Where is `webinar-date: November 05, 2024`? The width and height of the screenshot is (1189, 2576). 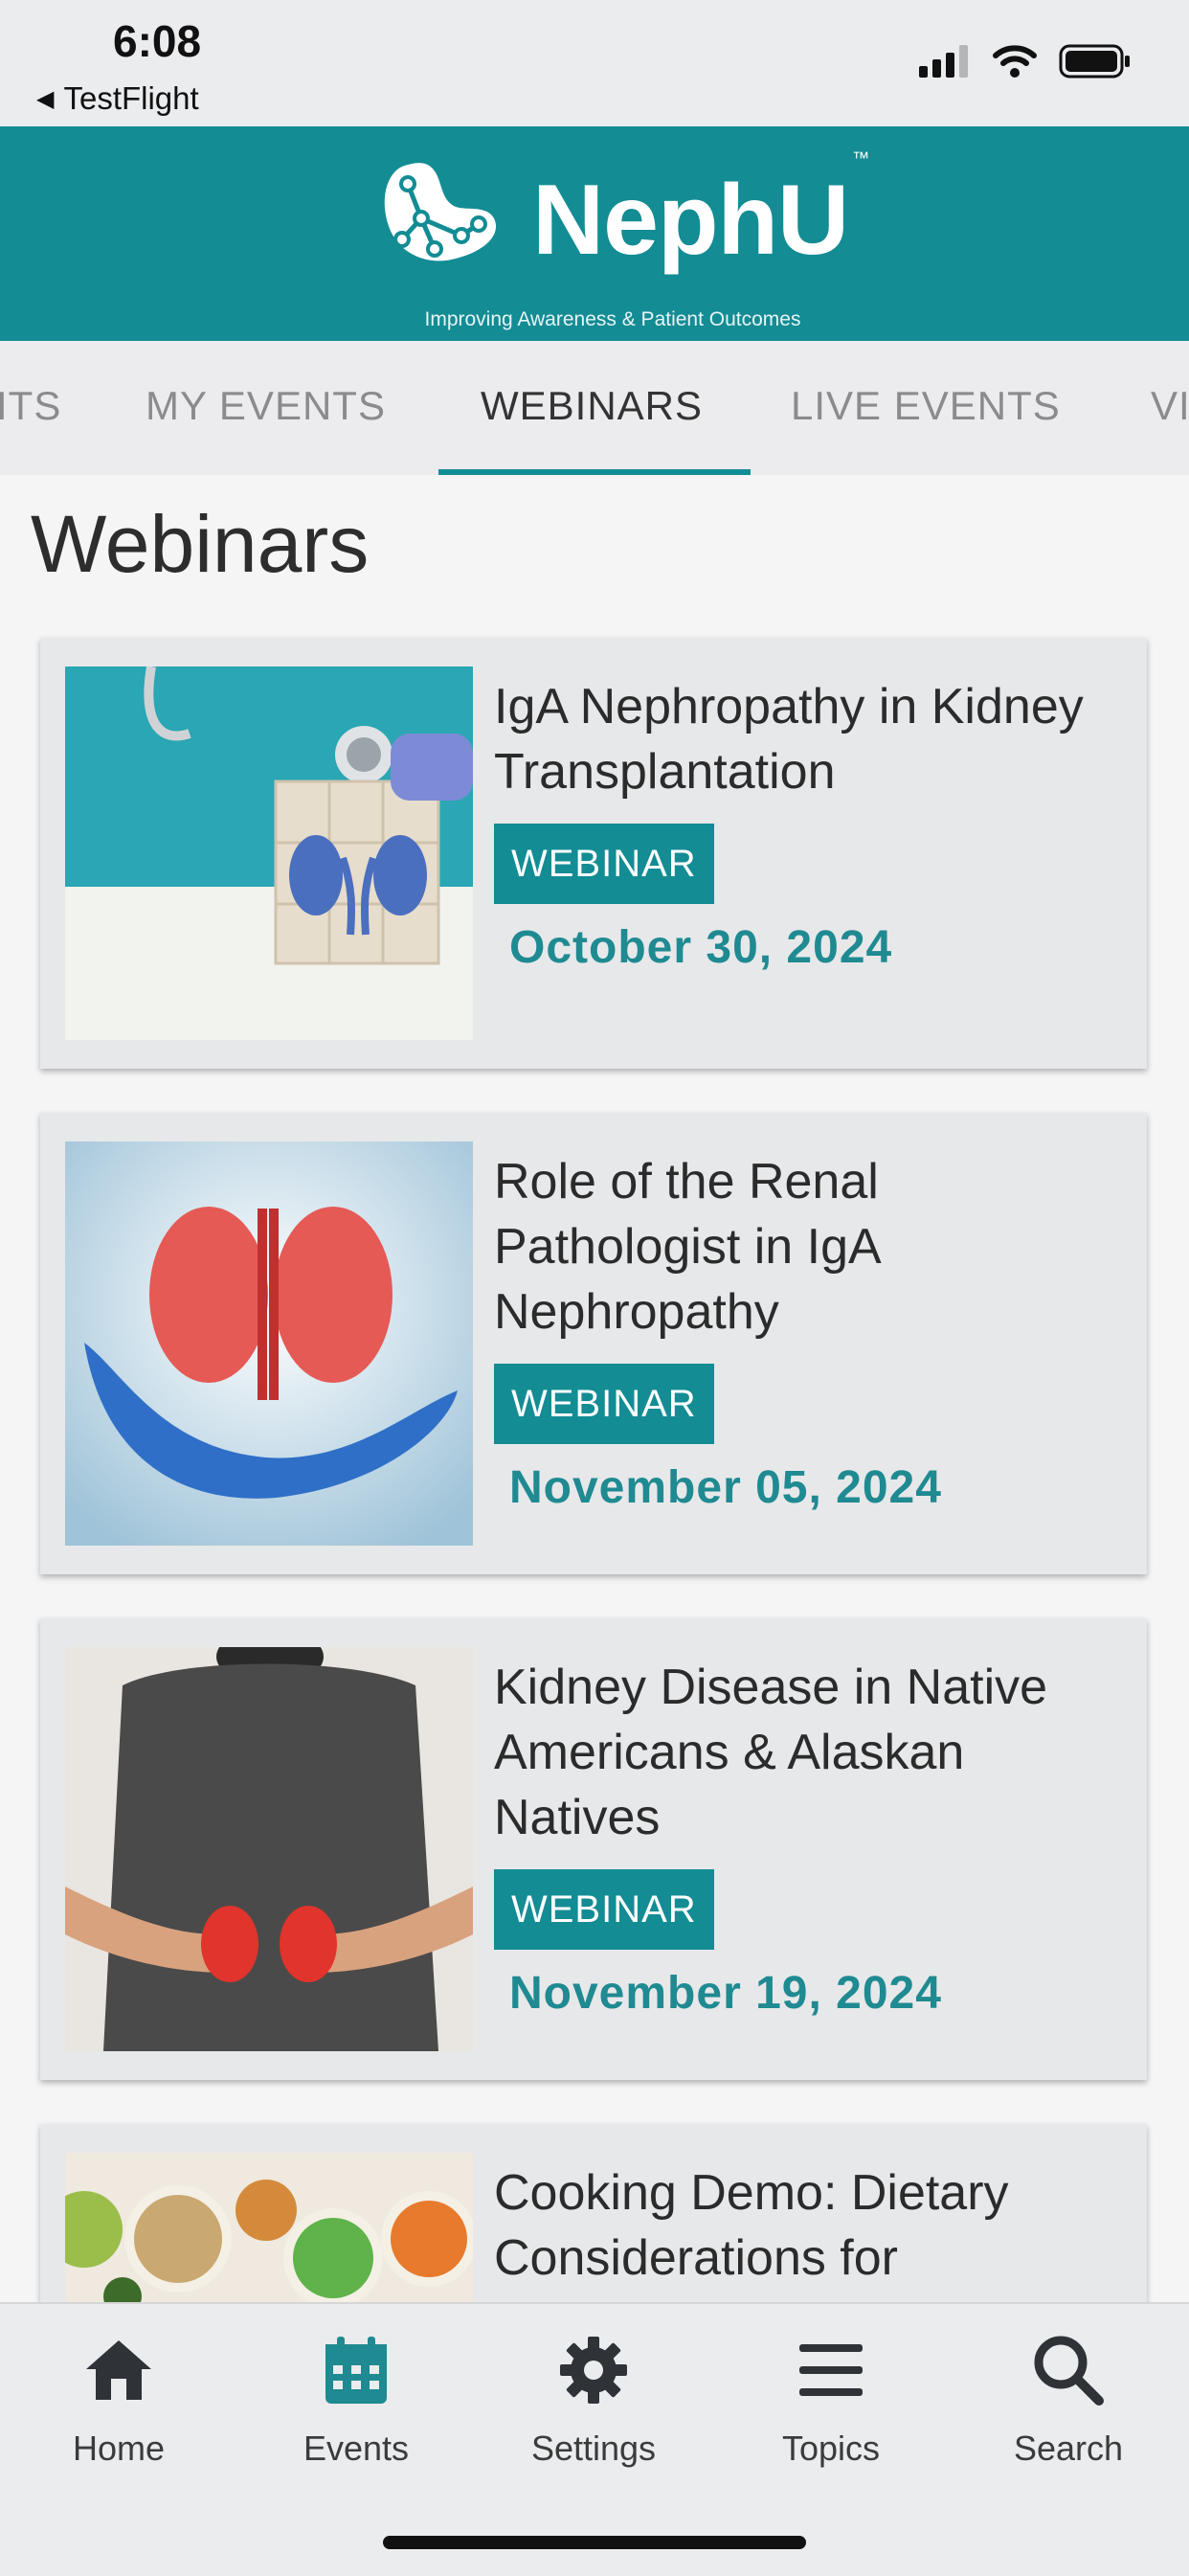
webinar-date: November 05, 2024 is located at coordinates (725, 1487).